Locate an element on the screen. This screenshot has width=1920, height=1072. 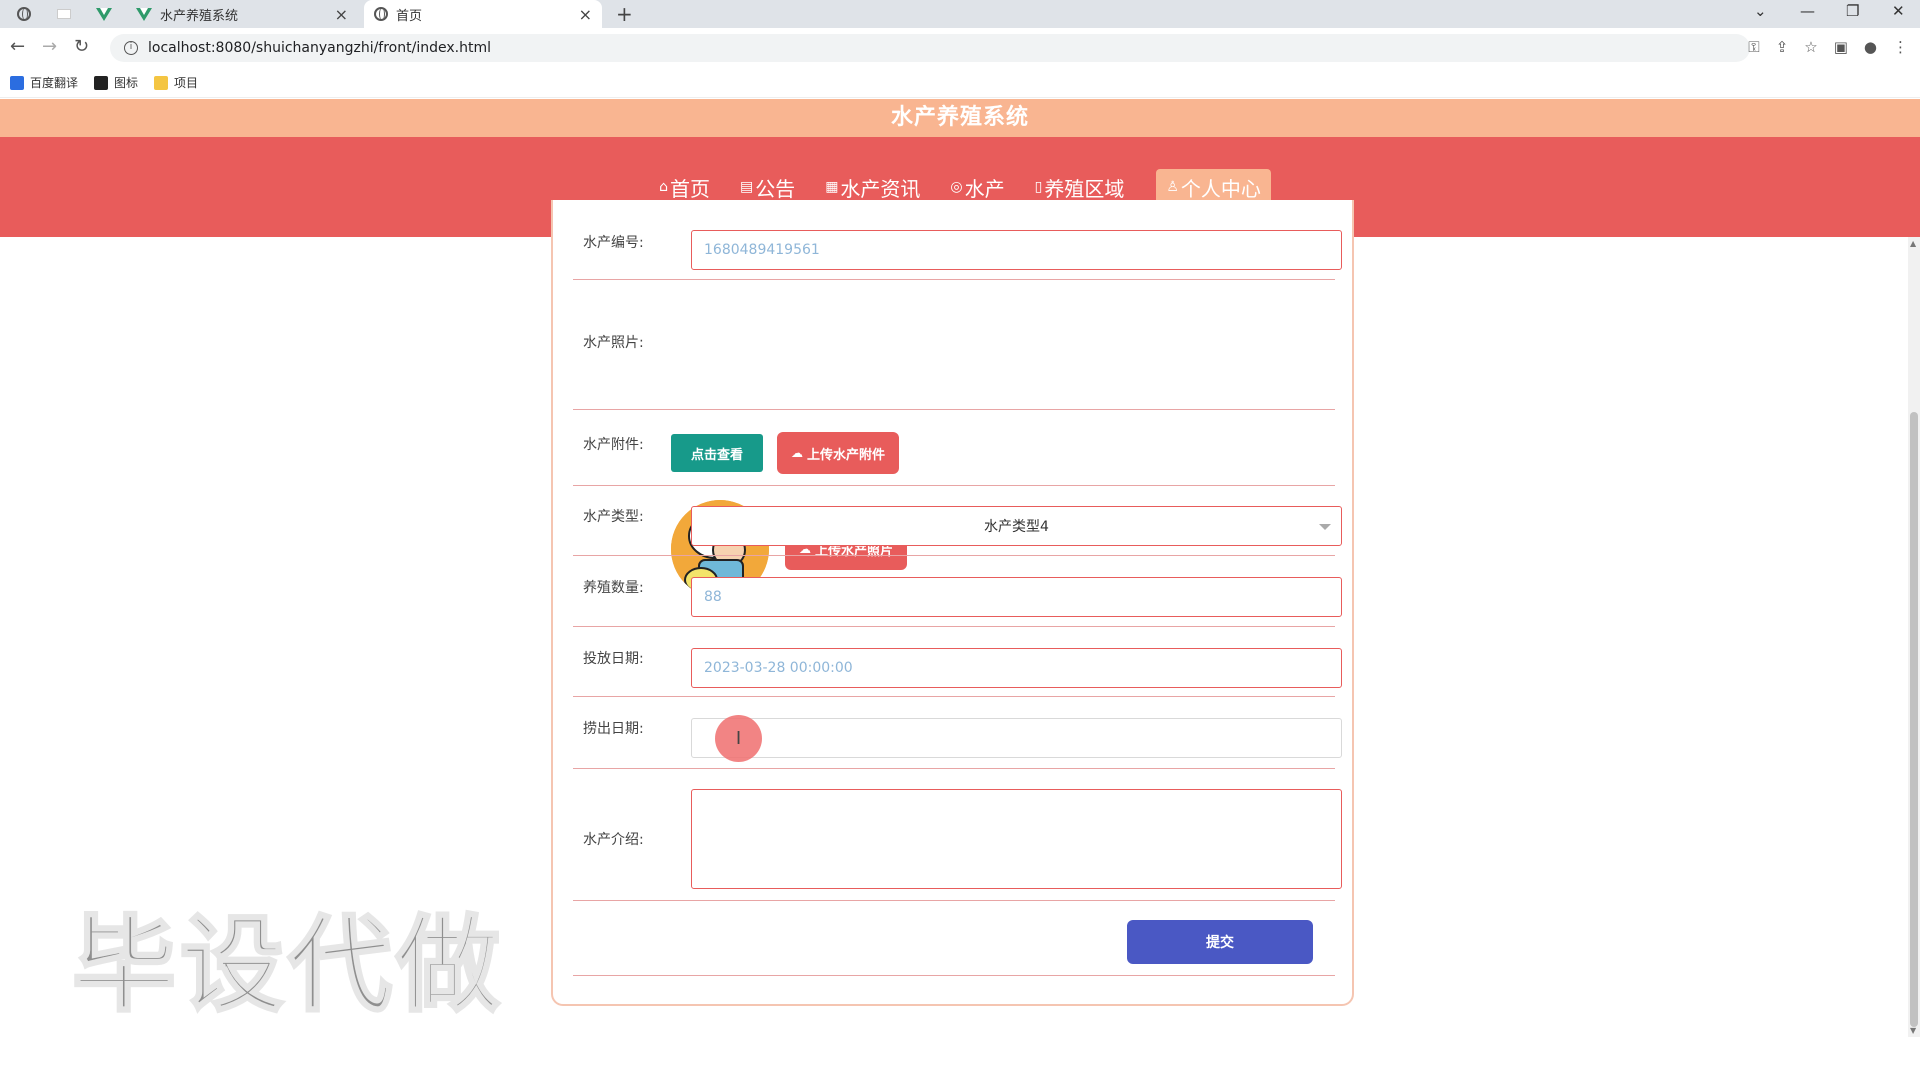
nav-label: 水产 is located at coordinates (984, 188).